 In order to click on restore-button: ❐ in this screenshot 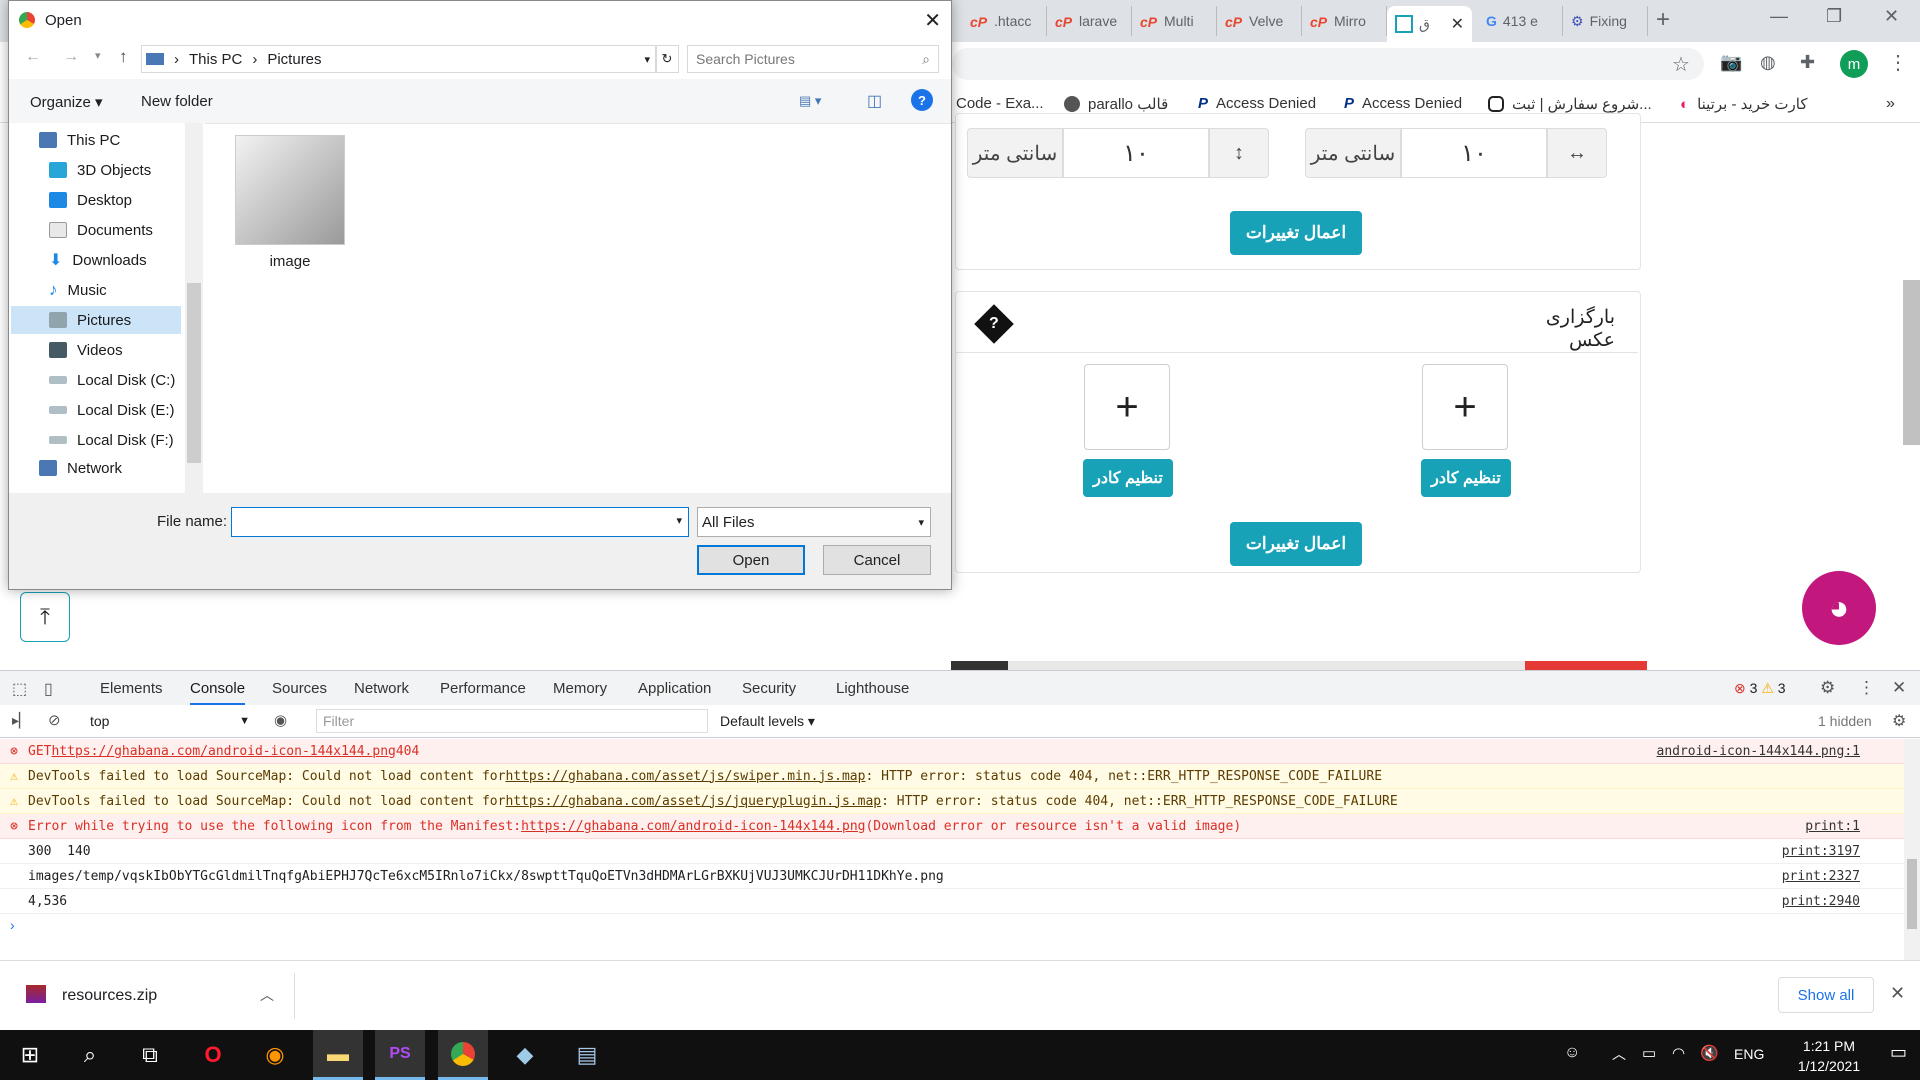, I will do `click(1834, 16)`.